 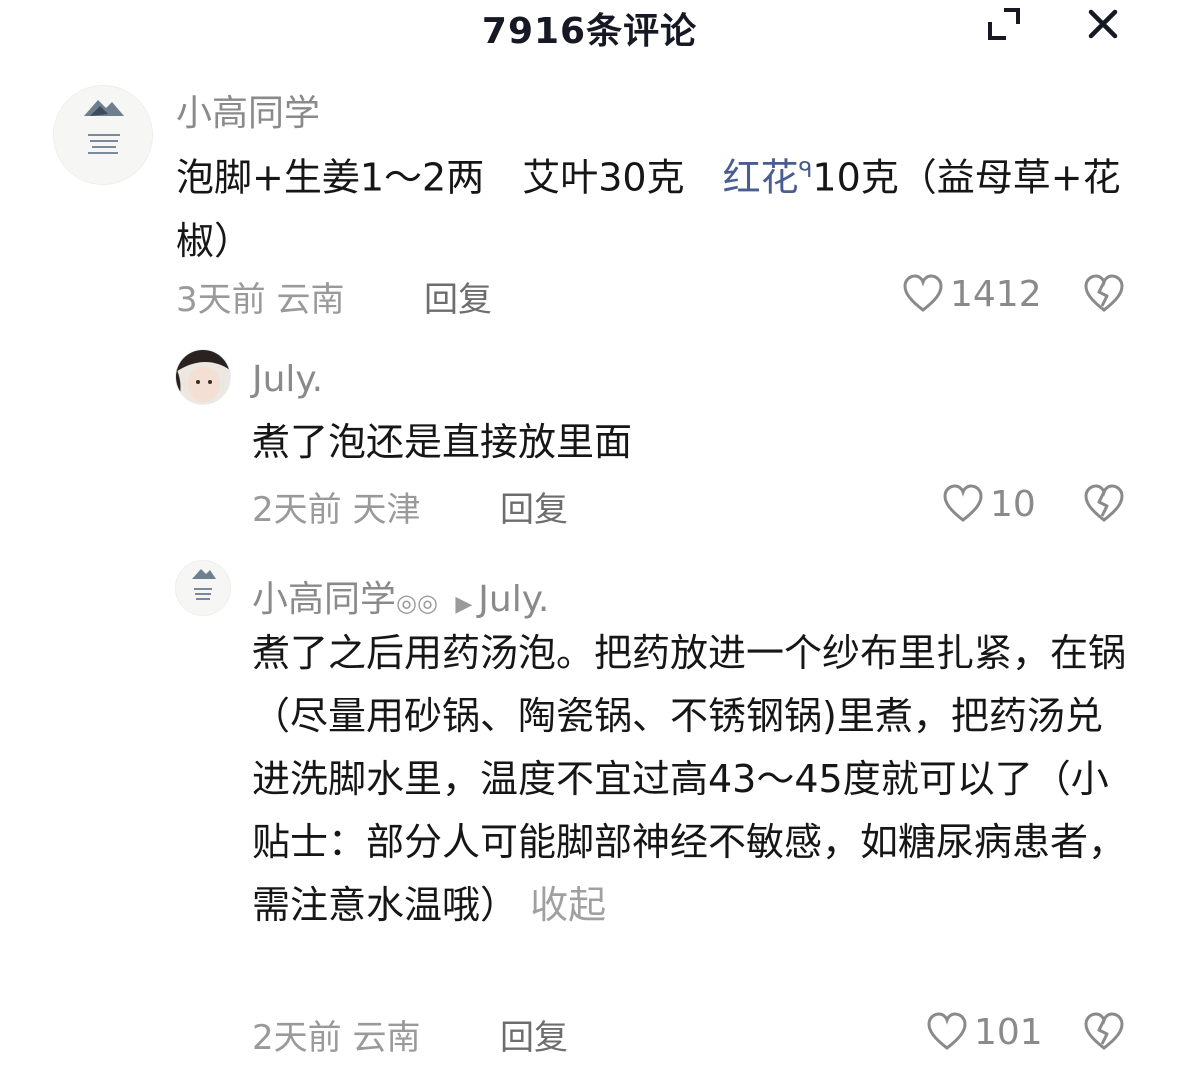 What do you see at coordinates (248, 110) in the screenshot?
I see `comment-username: 小高同学` at bounding box center [248, 110].